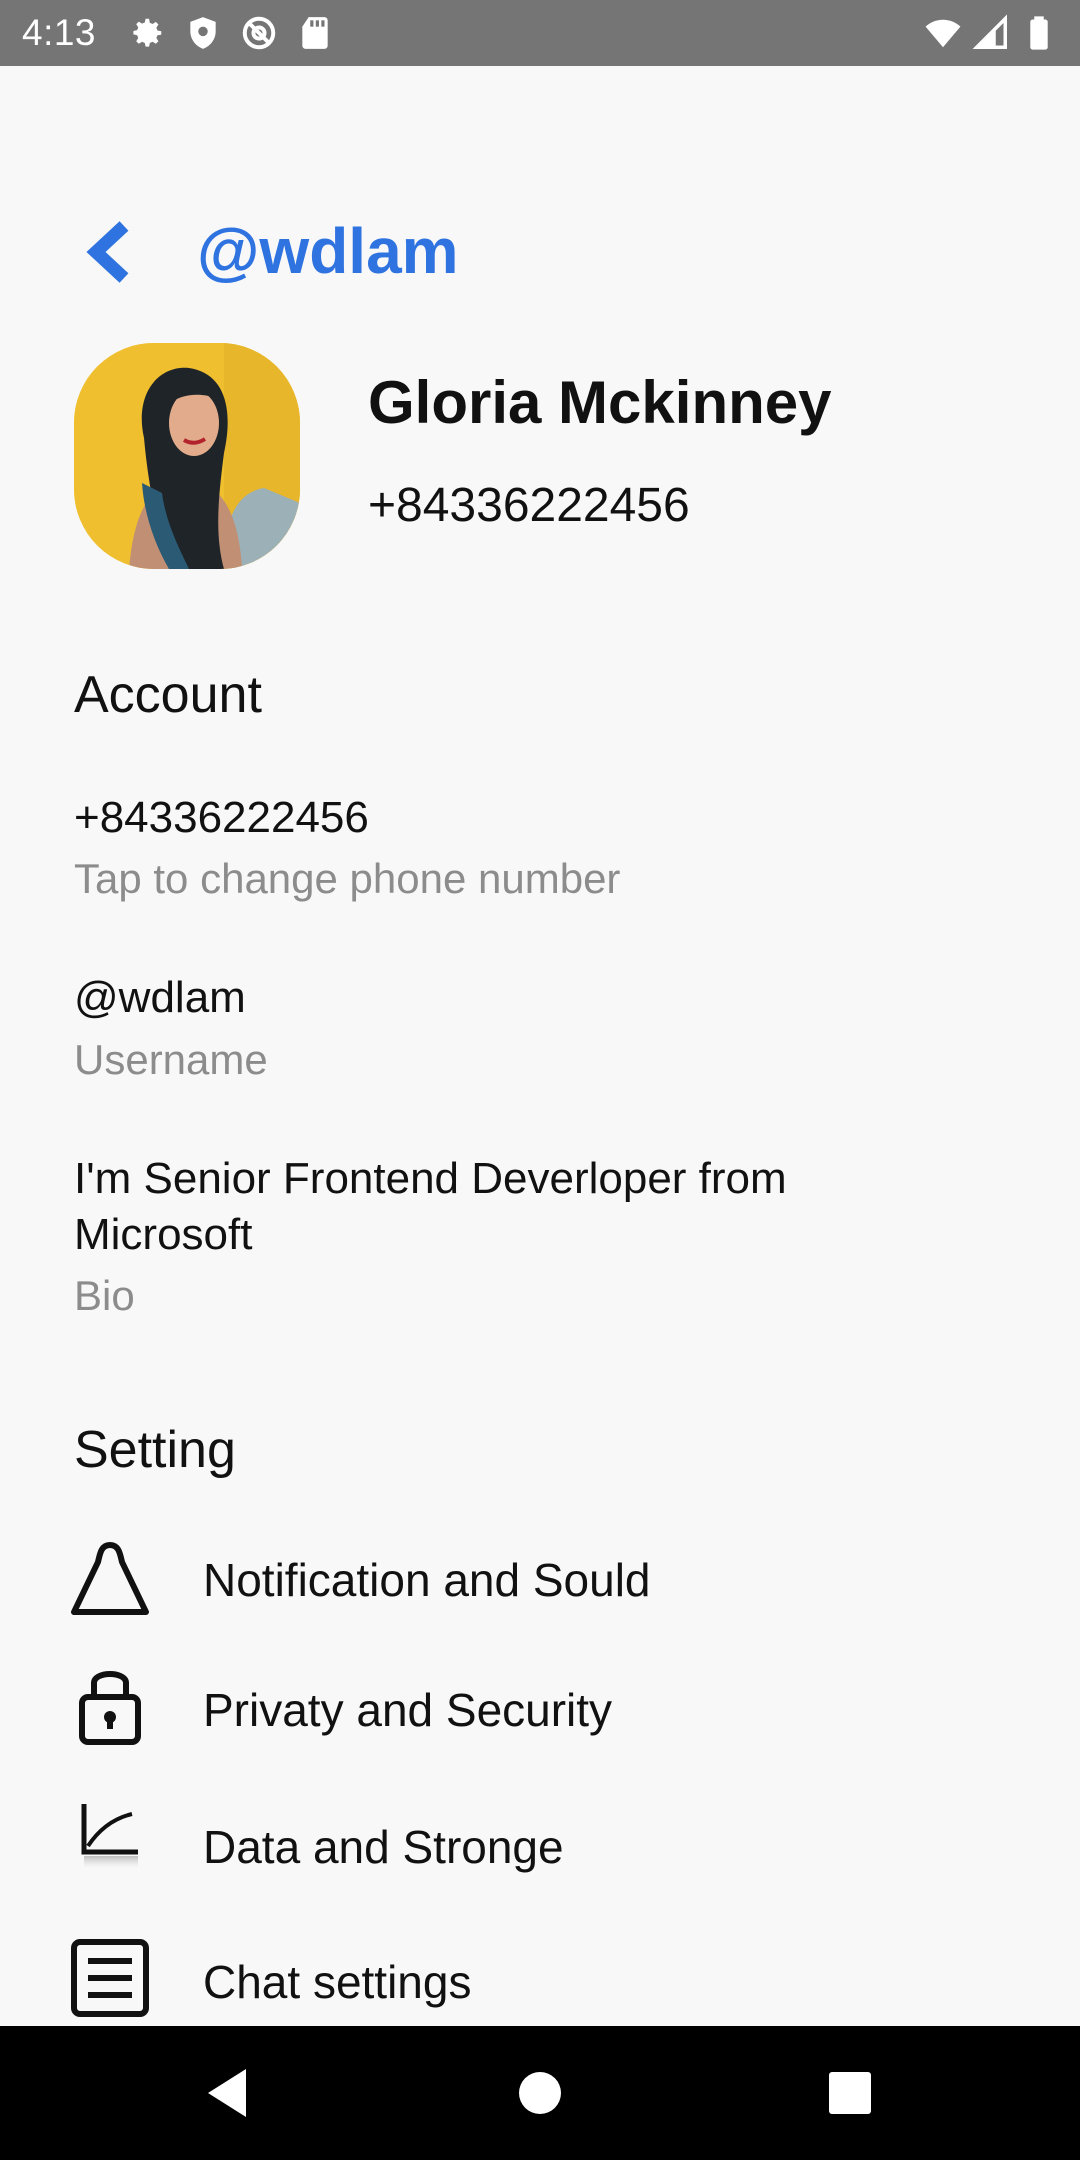 This screenshot has height=2160, width=1080. What do you see at coordinates (540, 252) in the screenshot?
I see `header: @wdlam` at bounding box center [540, 252].